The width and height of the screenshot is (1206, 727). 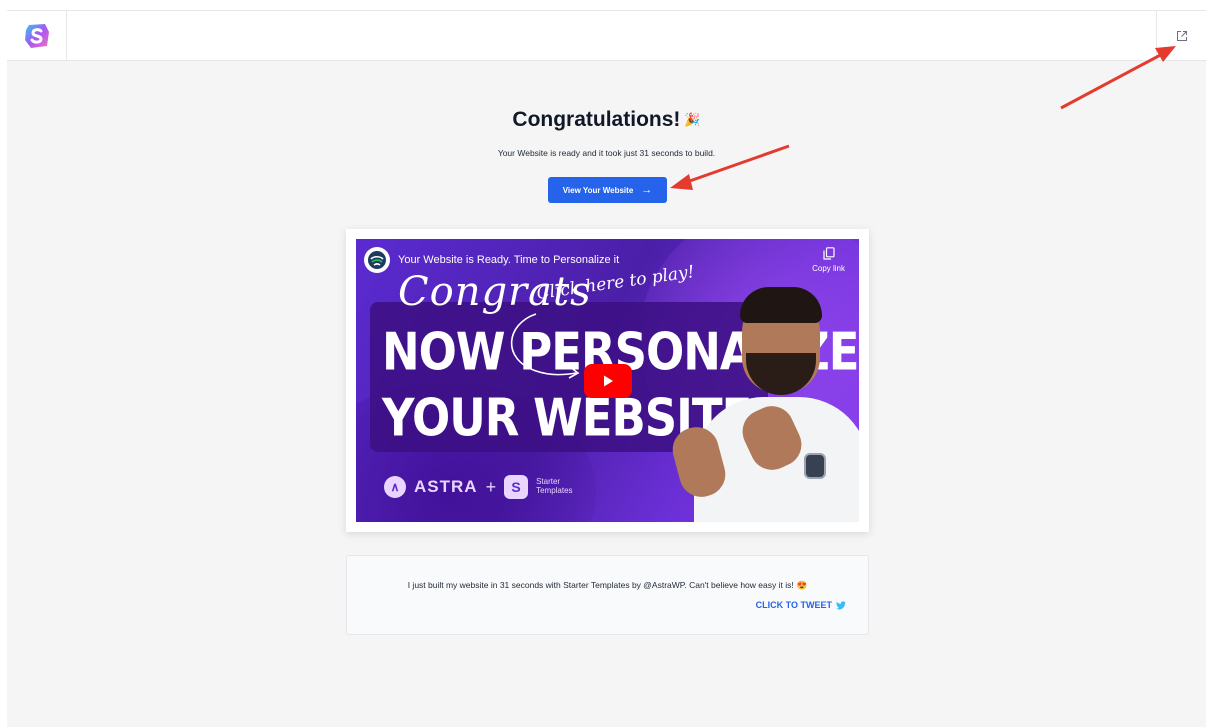 What do you see at coordinates (793, 605) in the screenshot?
I see `click-to-tweet-label: CLICK TO TWEET` at bounding box center [793, 605].